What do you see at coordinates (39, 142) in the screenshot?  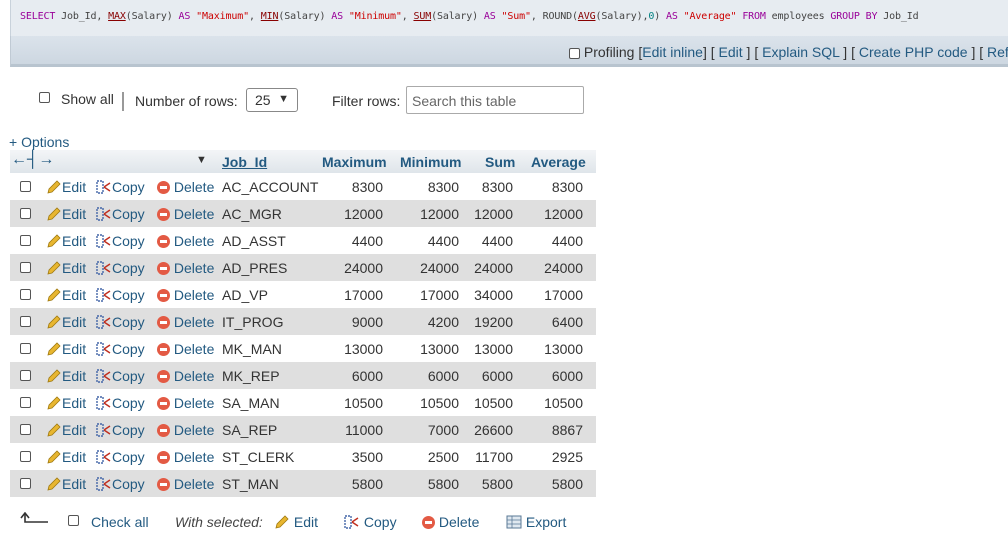 I see `options-toggle: + Options` at bounding box center [39, 142].